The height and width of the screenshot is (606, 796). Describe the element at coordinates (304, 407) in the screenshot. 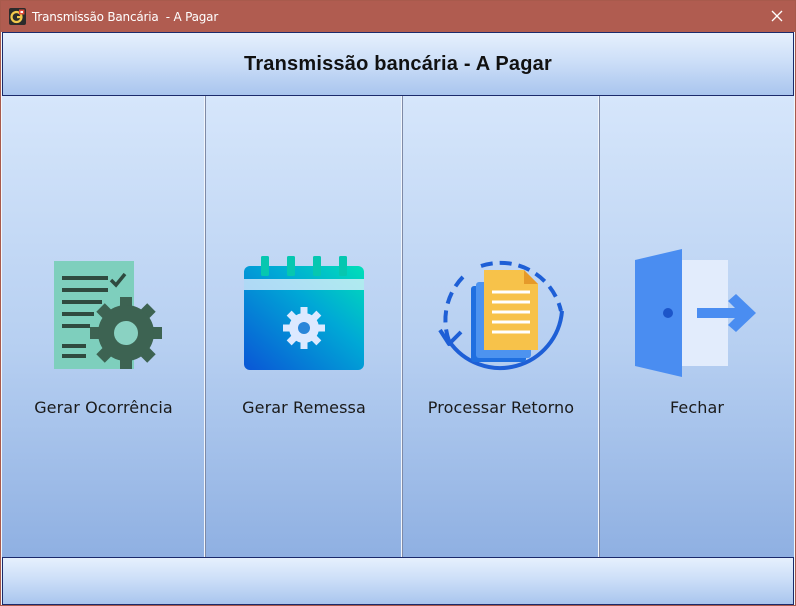

I see `gerar-remessa-label: Gerar Remessa` at that location.